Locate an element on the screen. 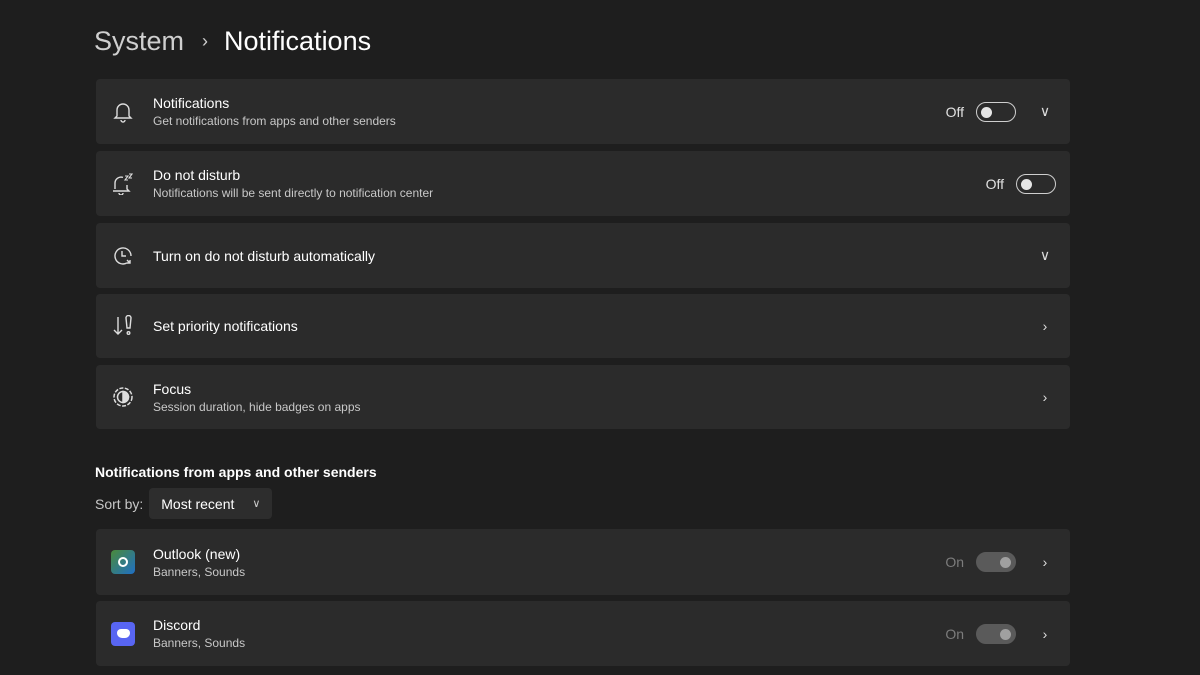  setting-title: Focus is located at coordinates (172, 388).